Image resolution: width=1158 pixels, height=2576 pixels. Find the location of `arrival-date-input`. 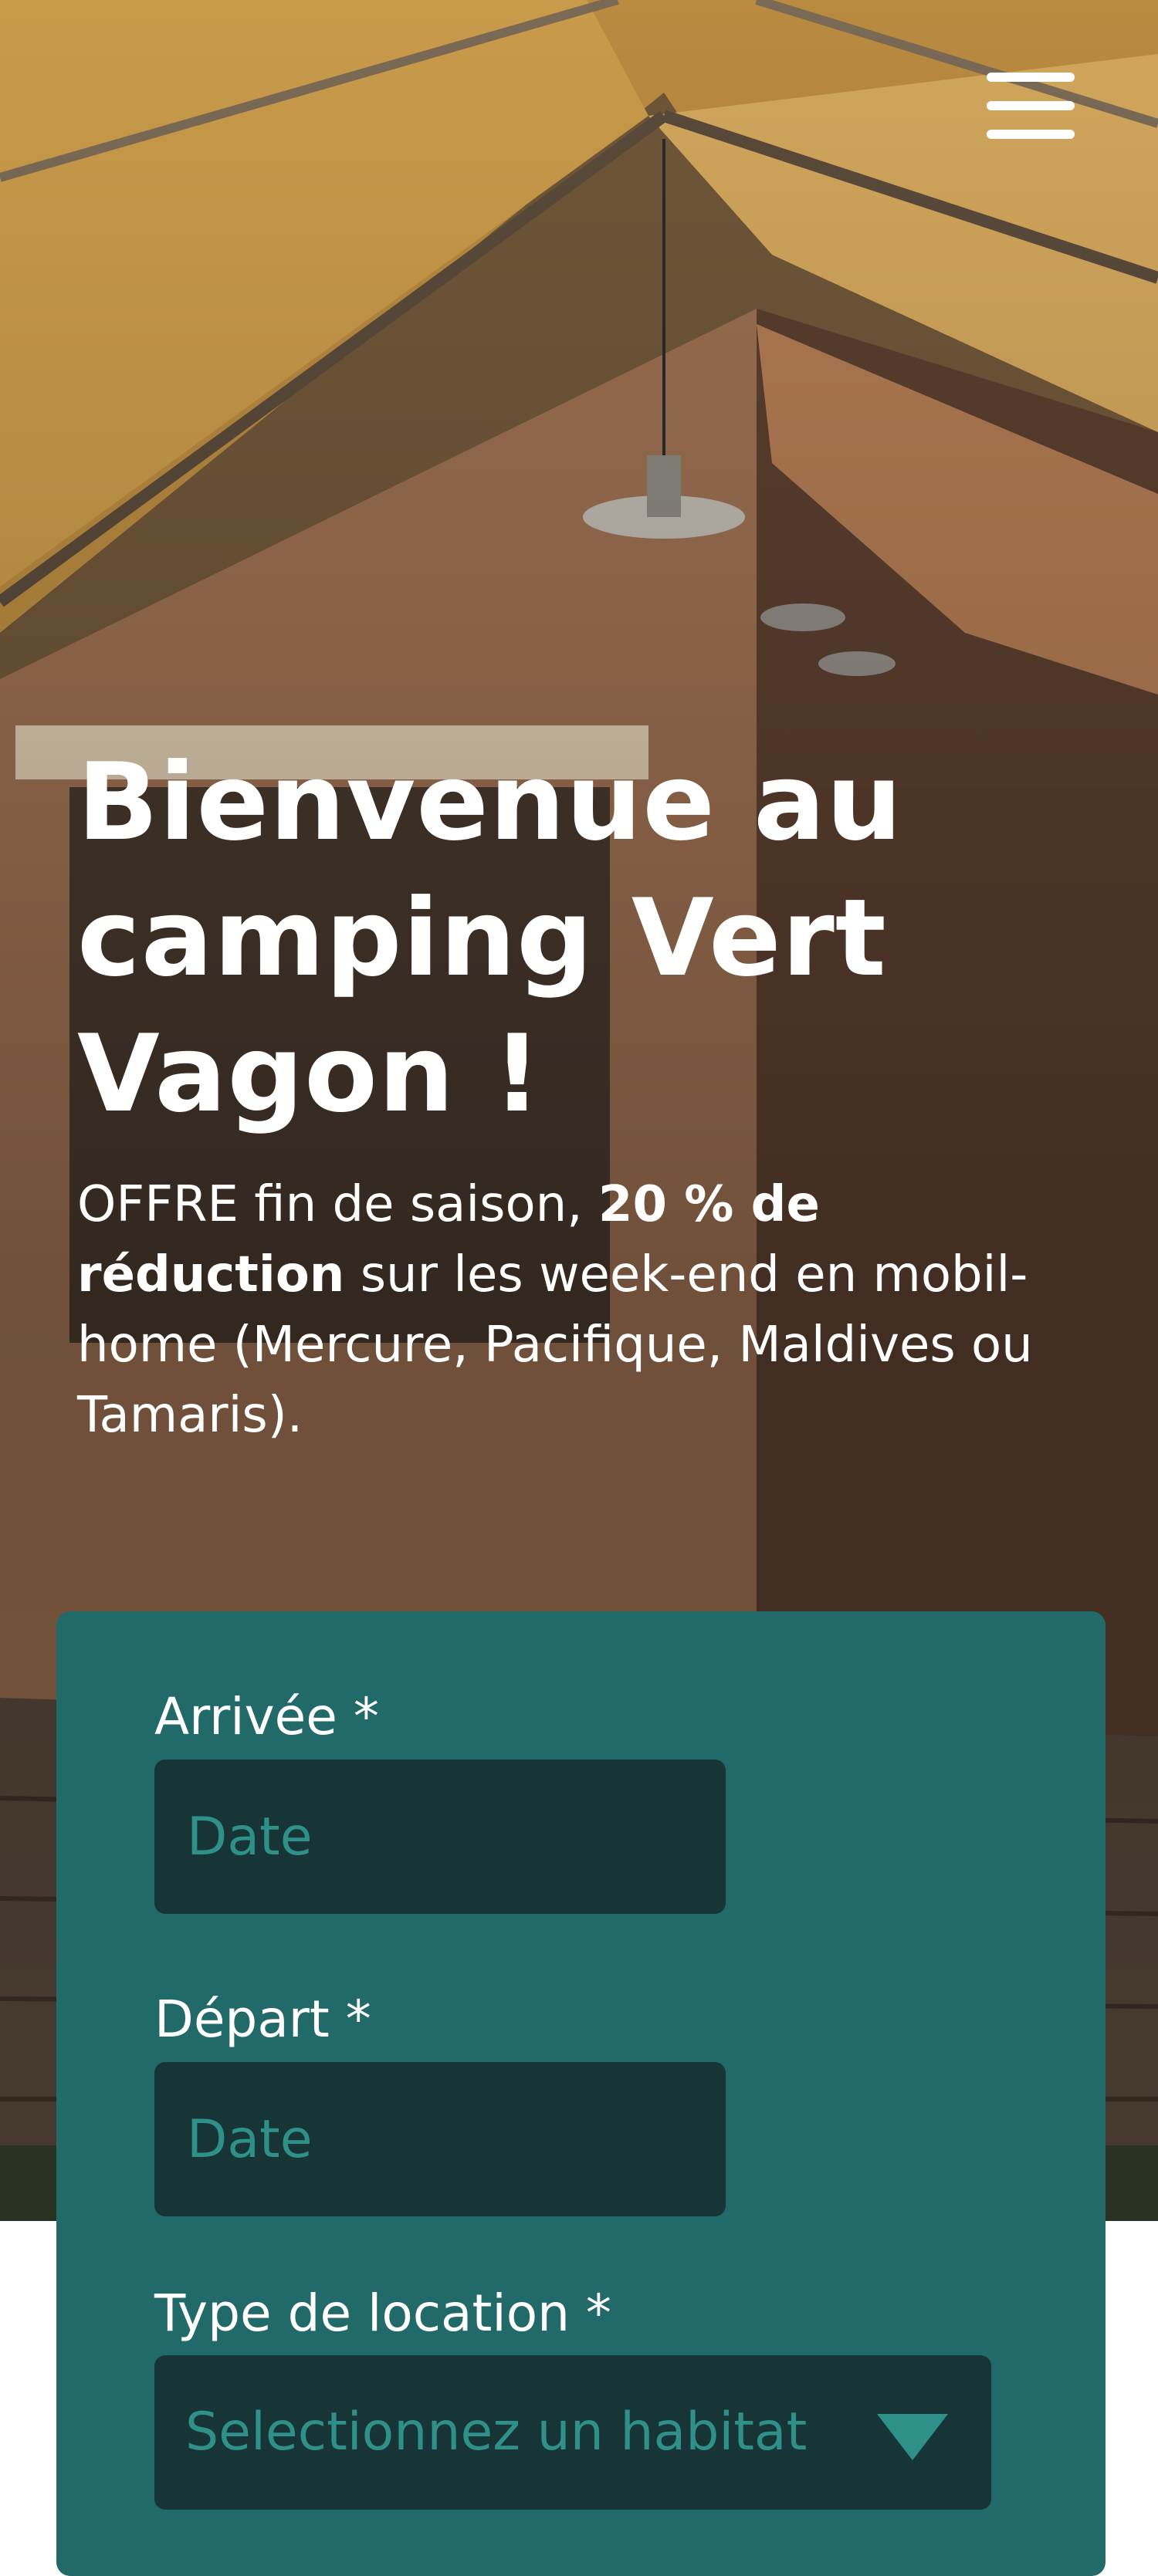

arrival-date-input is located at coordinates (440, 1837).